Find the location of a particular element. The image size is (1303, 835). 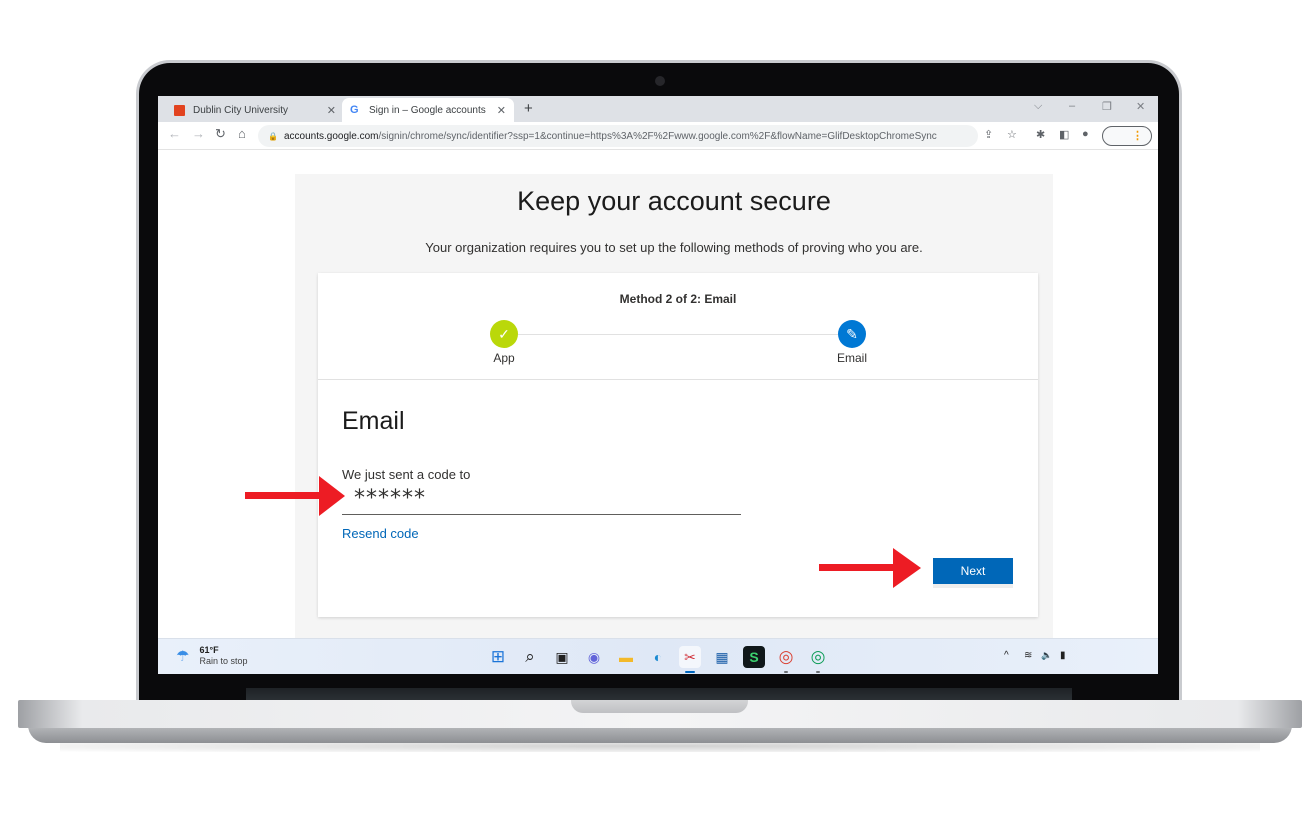

weather-temp: 61°F is located at coordinates (209, 650).